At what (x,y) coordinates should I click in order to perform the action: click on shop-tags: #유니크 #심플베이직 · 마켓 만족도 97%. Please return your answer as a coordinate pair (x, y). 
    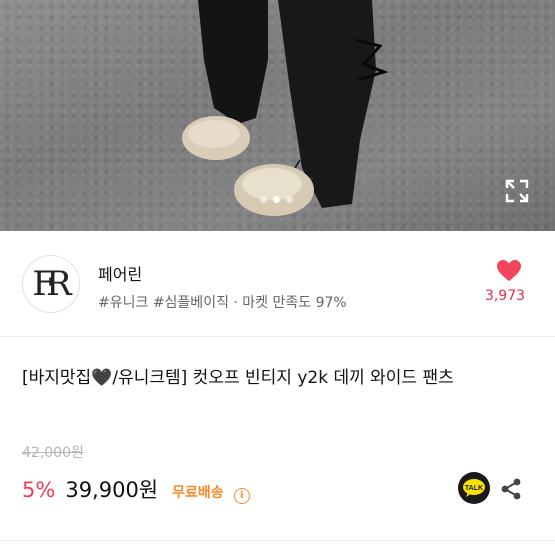
    Looking at the image, I should click on (222, 303).